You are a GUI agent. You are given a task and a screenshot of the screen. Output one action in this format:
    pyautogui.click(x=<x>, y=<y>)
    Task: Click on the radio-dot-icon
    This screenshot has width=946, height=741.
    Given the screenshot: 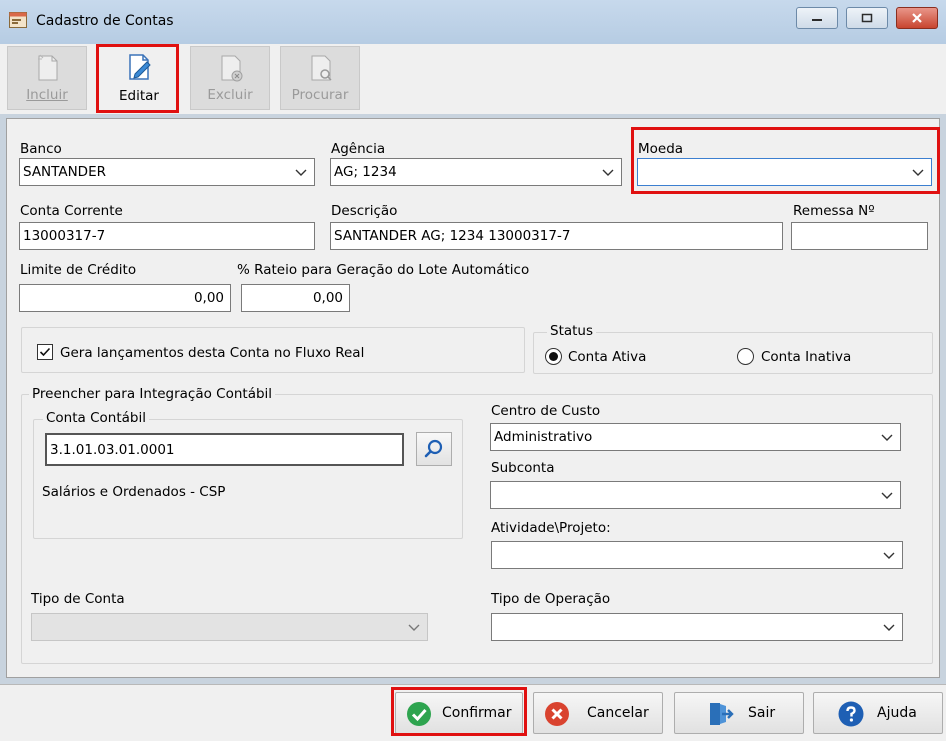 What is the action you would take?
    pyautogui.click(x=553, y=356)
    